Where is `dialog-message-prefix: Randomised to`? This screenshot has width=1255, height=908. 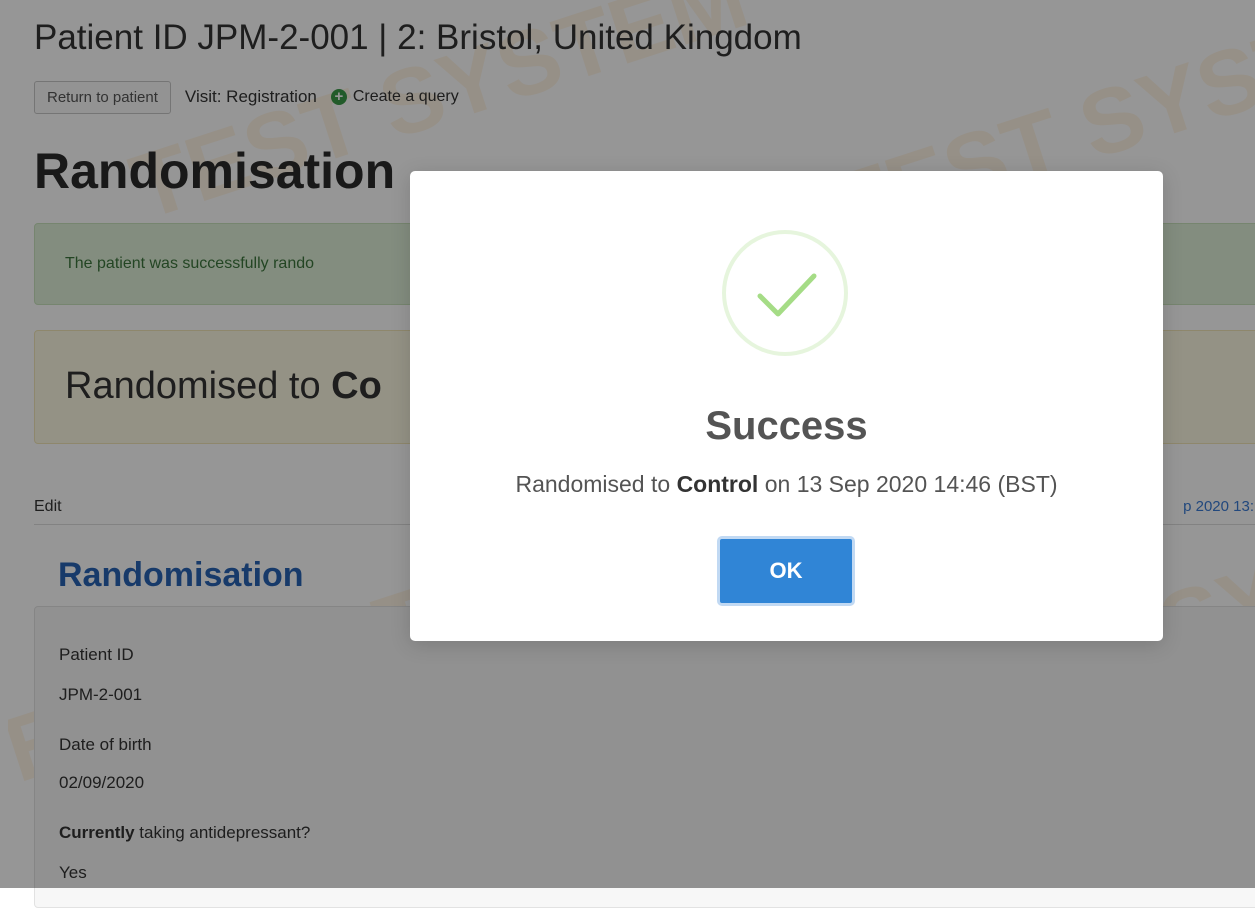
dialog-message-prefix: Randomised to is located at coordinates (596, 484).